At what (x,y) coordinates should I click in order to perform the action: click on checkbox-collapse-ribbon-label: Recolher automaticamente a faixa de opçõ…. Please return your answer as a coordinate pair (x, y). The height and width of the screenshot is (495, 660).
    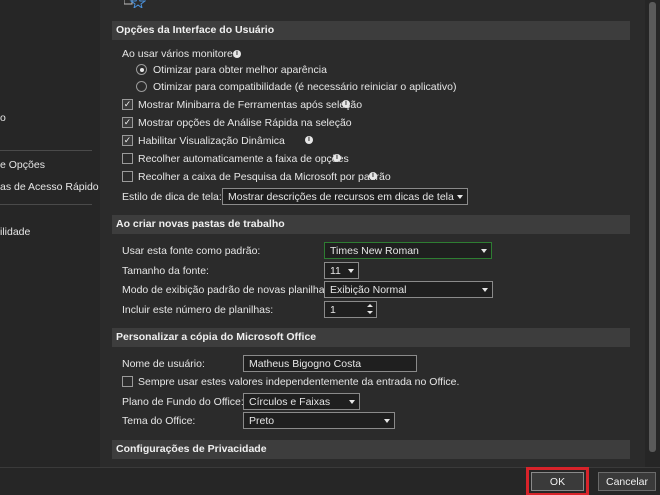
    Looking at the image, I should click on (243, 159).